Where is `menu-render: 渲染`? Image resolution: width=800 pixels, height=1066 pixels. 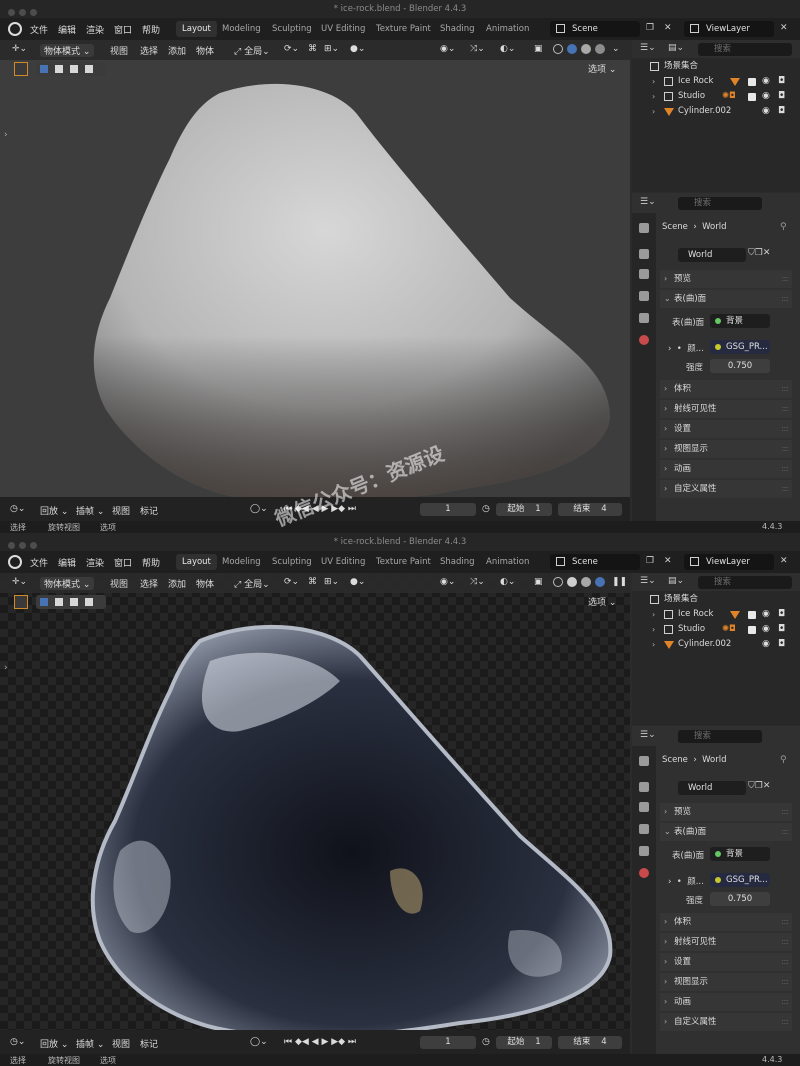
menu-render: 渲染 is located at coordinates (95, 562).